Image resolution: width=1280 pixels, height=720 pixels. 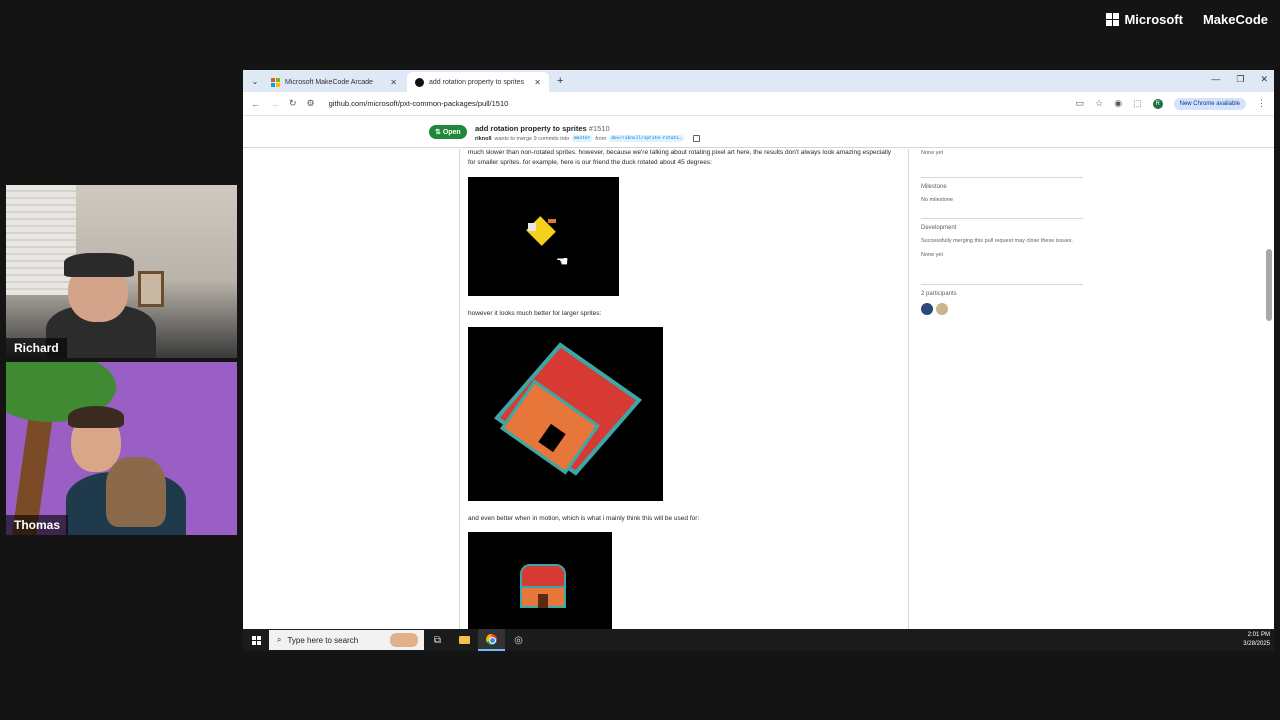 I want to click on search-highlight-art, so click(x=404, y=640).